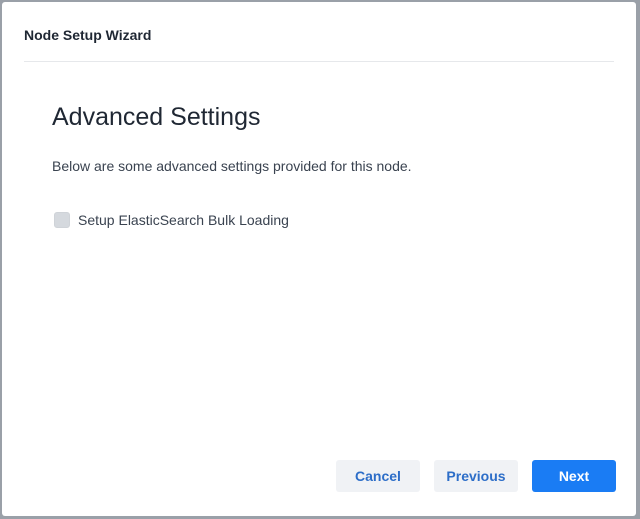  Describe the element at coordinates (319, 32) in the screenshot. I see `dialog-header: Node Setup Wizard` at that location.